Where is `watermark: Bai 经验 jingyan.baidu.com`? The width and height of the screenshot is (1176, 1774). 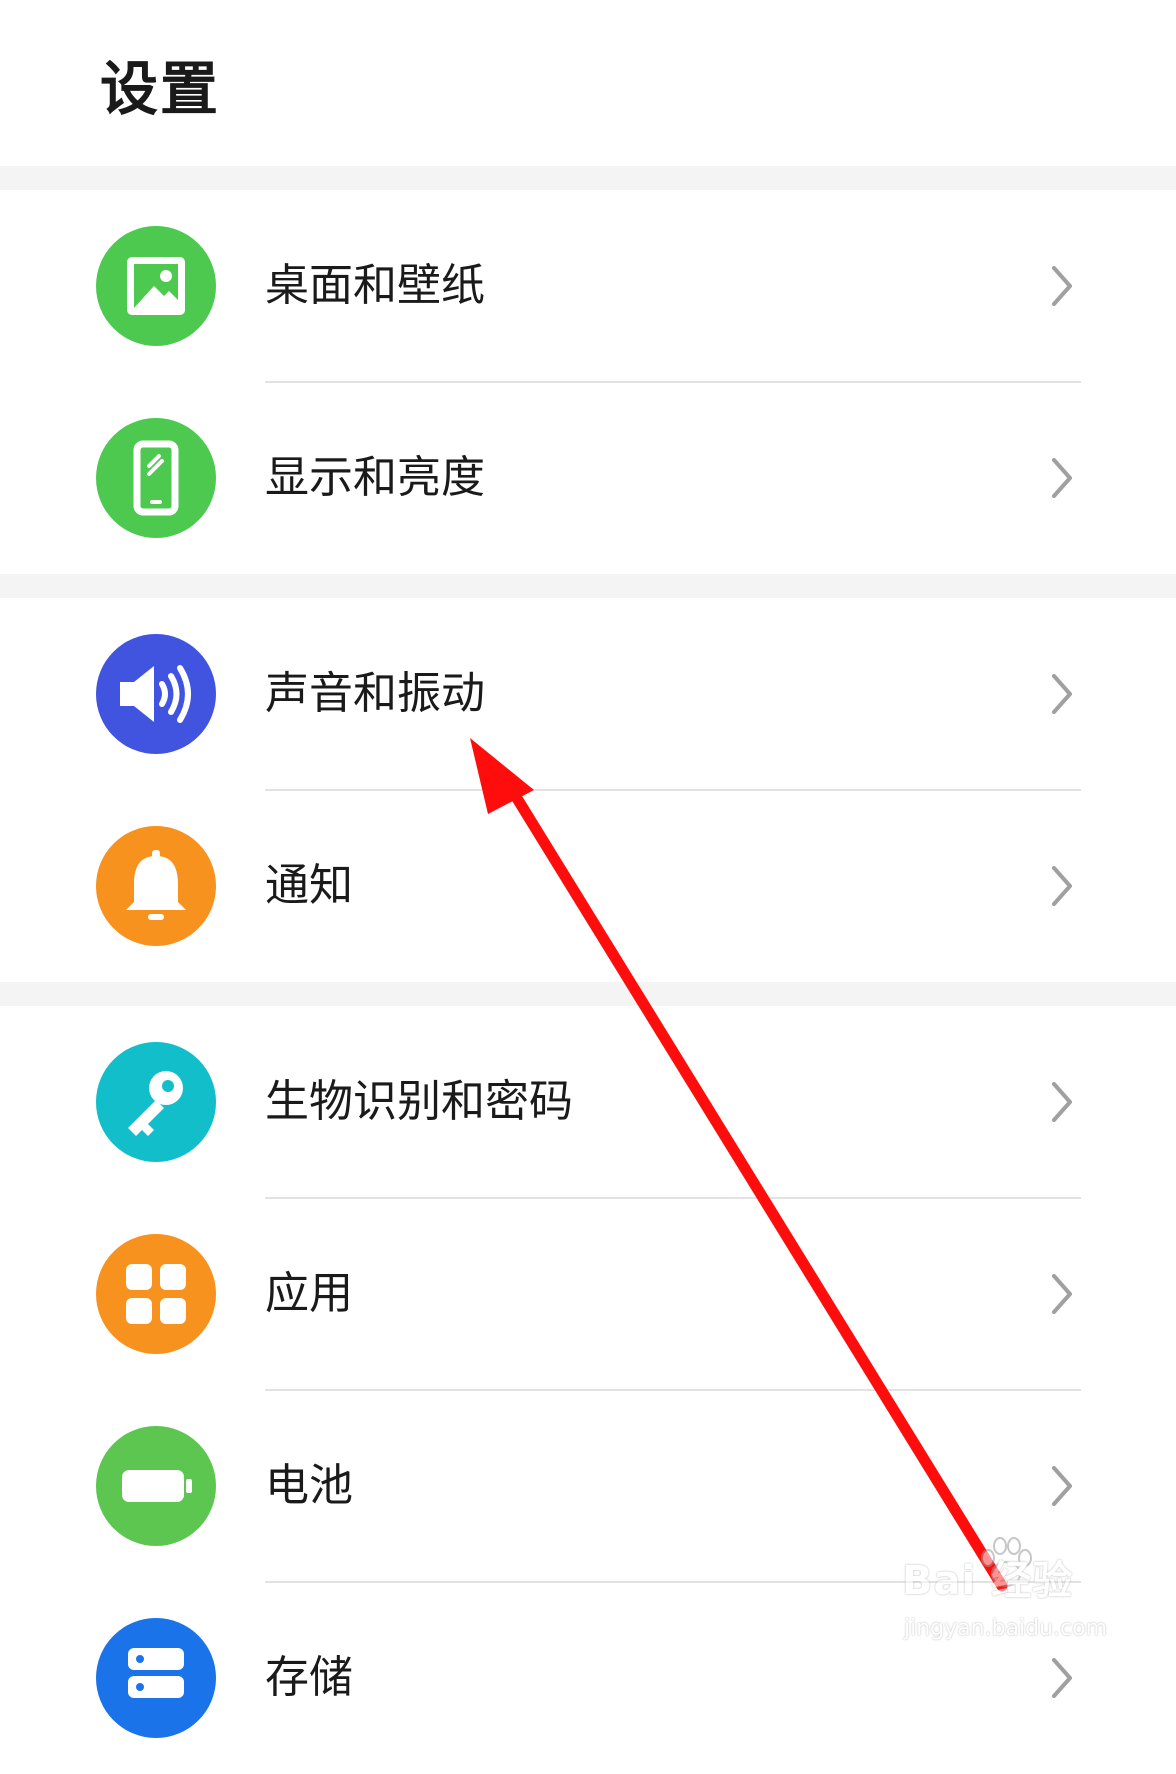 watermark: Bai 经验 jingyan.baidu.com is located at coordinates (1010, 1596).